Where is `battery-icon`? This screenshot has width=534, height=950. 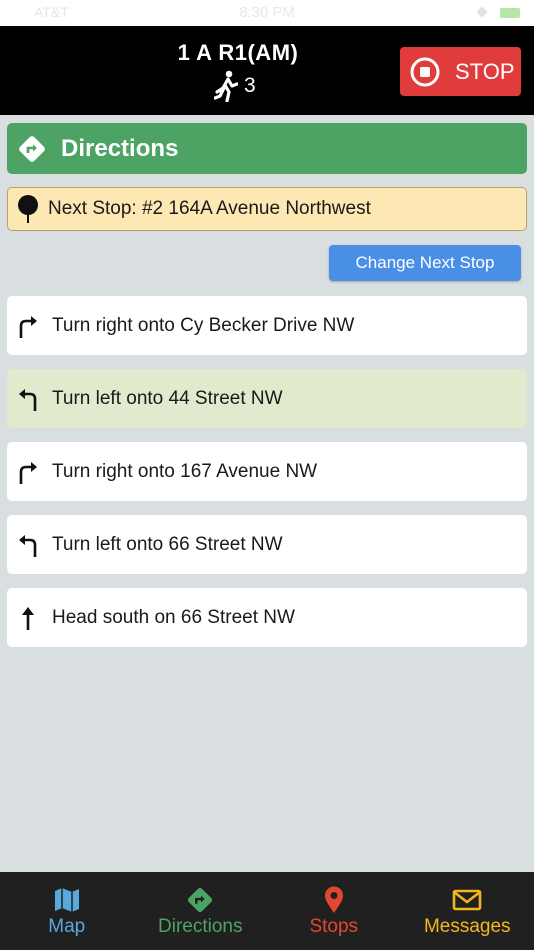
battery-icon is located at coordinates (510, 13).